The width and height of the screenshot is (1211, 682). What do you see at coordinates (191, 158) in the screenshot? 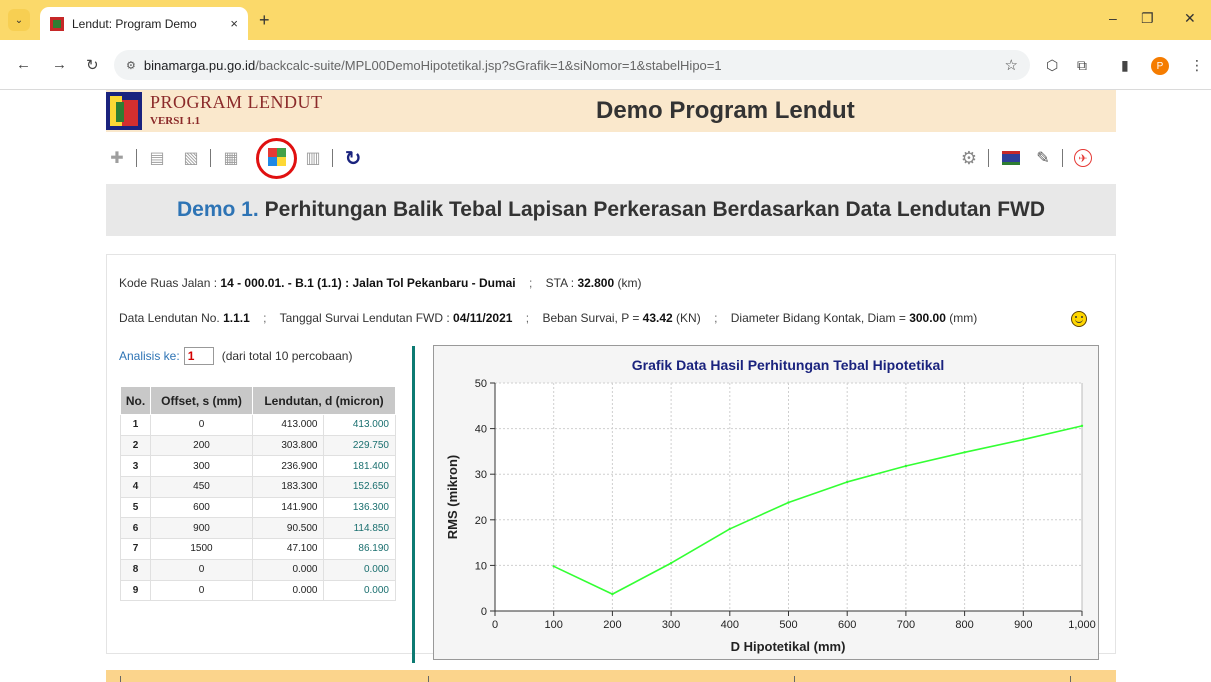
I see `export-doc-icon: ▧` at bounding box center [191, 158].